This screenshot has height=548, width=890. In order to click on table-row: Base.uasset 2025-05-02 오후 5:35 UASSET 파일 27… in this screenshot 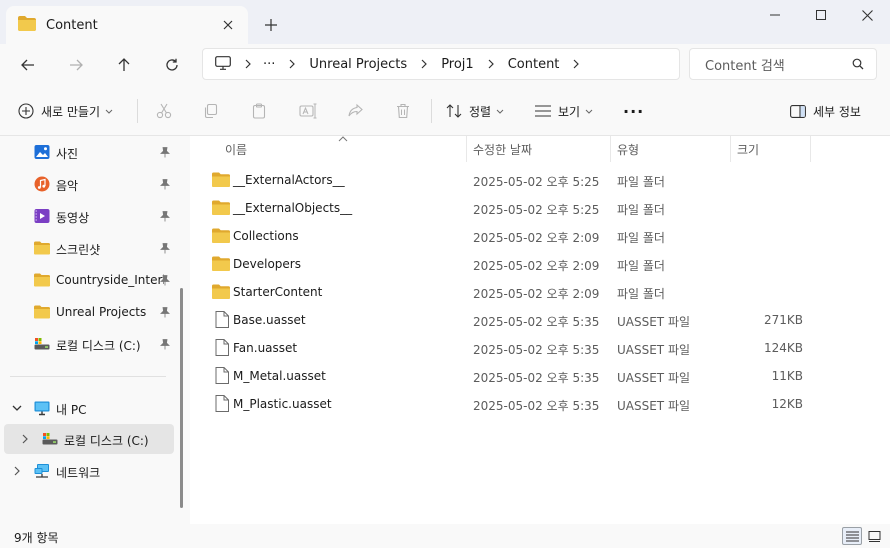, I will do `click(540, 320)`.